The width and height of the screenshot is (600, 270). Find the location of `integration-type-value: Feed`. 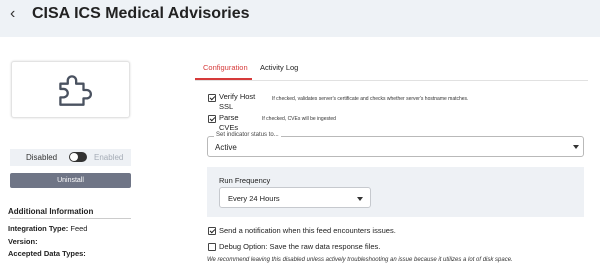

integration-type-value: Feed is located at coordinates (79, 228).